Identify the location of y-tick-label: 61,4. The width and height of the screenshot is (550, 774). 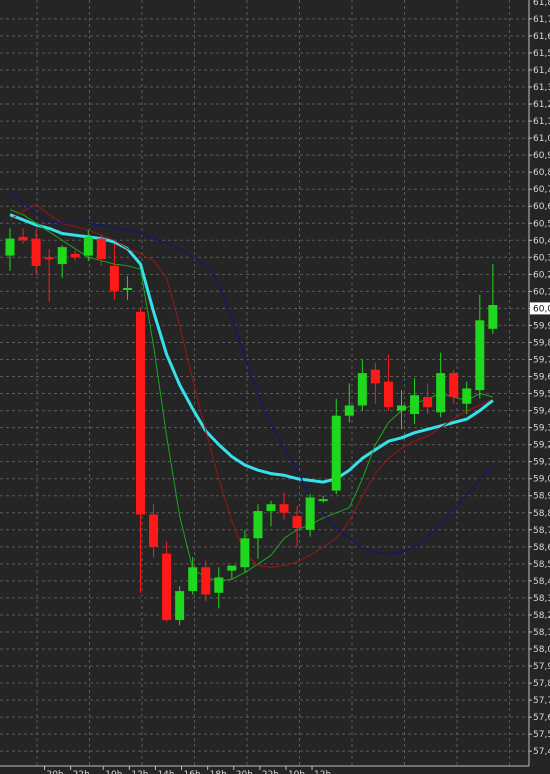
(541, 71).